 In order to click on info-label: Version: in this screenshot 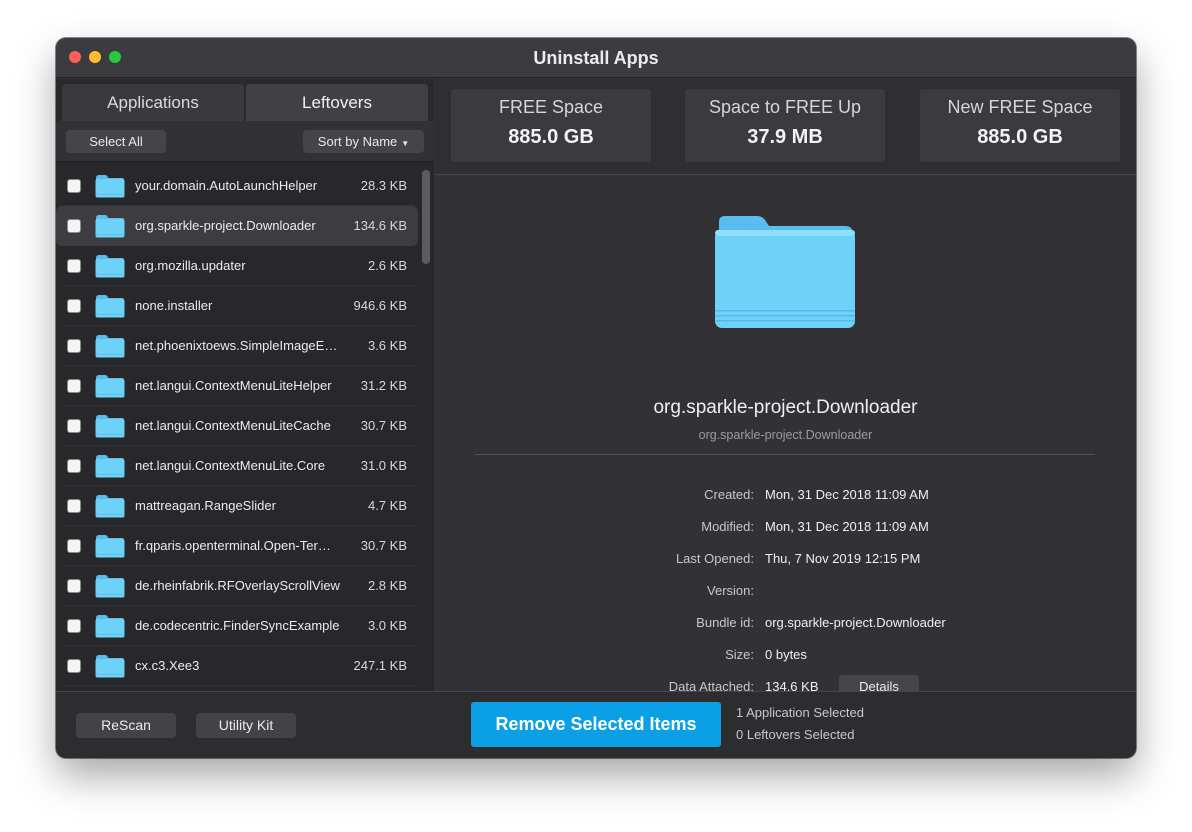, I will do `click(730, 590)`.